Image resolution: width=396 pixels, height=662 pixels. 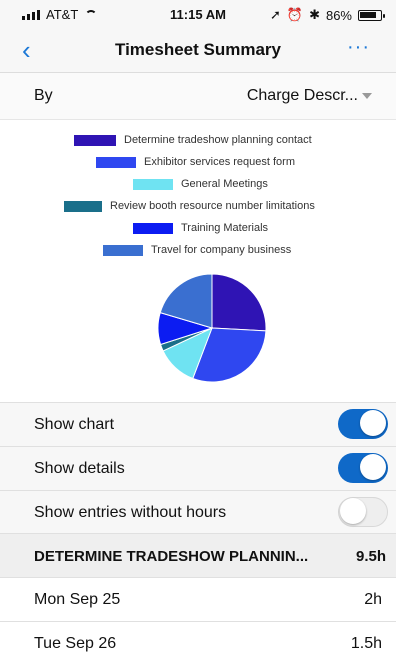 I want to click on group-by-label: By, so click(x=43, y=95).